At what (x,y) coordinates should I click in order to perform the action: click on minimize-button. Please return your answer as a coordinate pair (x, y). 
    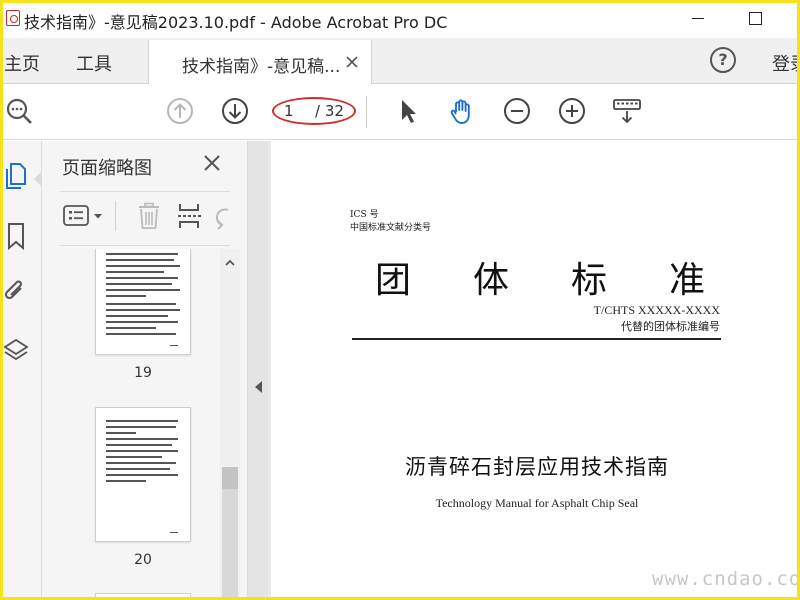
    Looking at the image, I should click on (699, 18).